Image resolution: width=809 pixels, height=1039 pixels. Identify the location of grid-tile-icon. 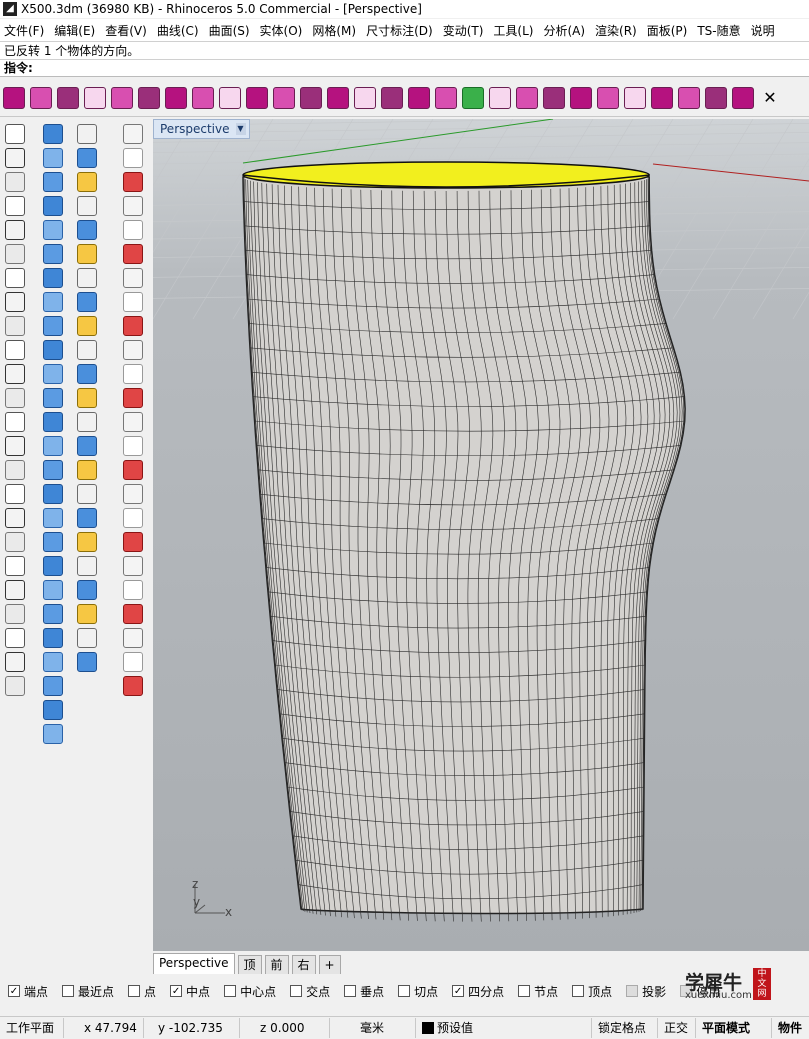
(554, 98).